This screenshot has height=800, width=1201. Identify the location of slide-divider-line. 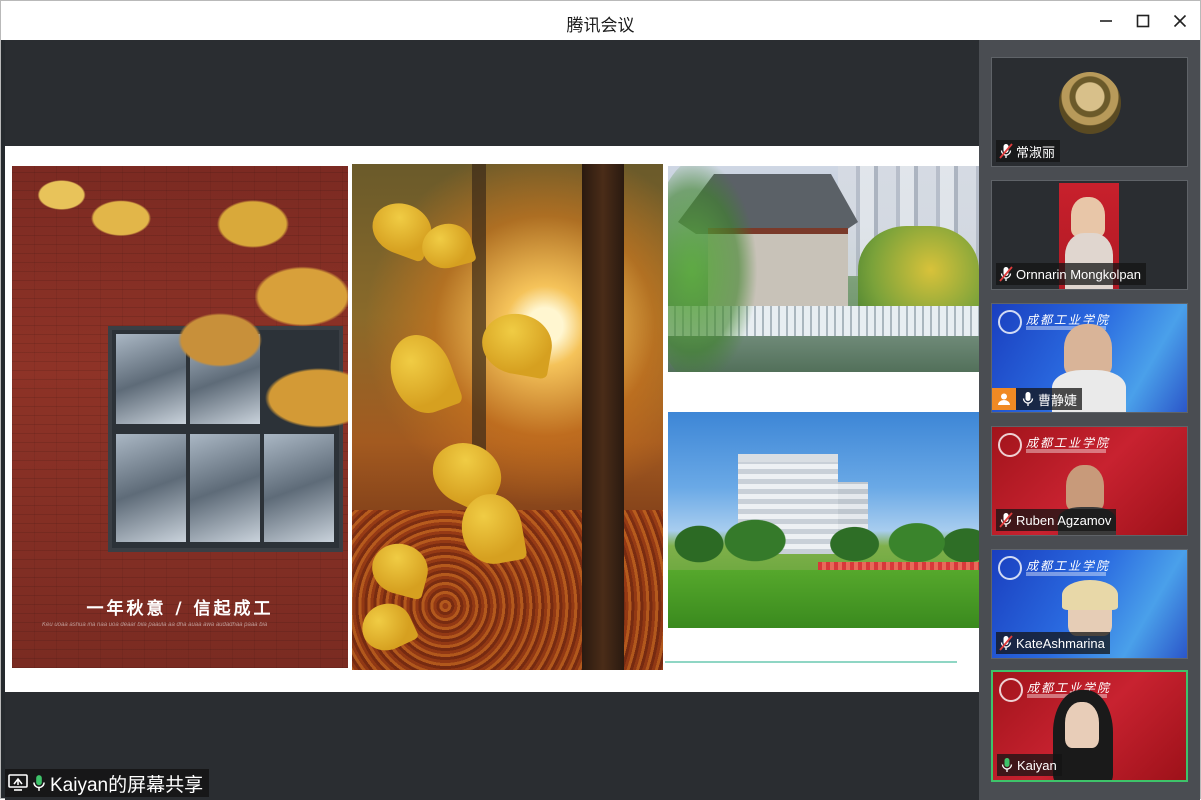
(811, 662).